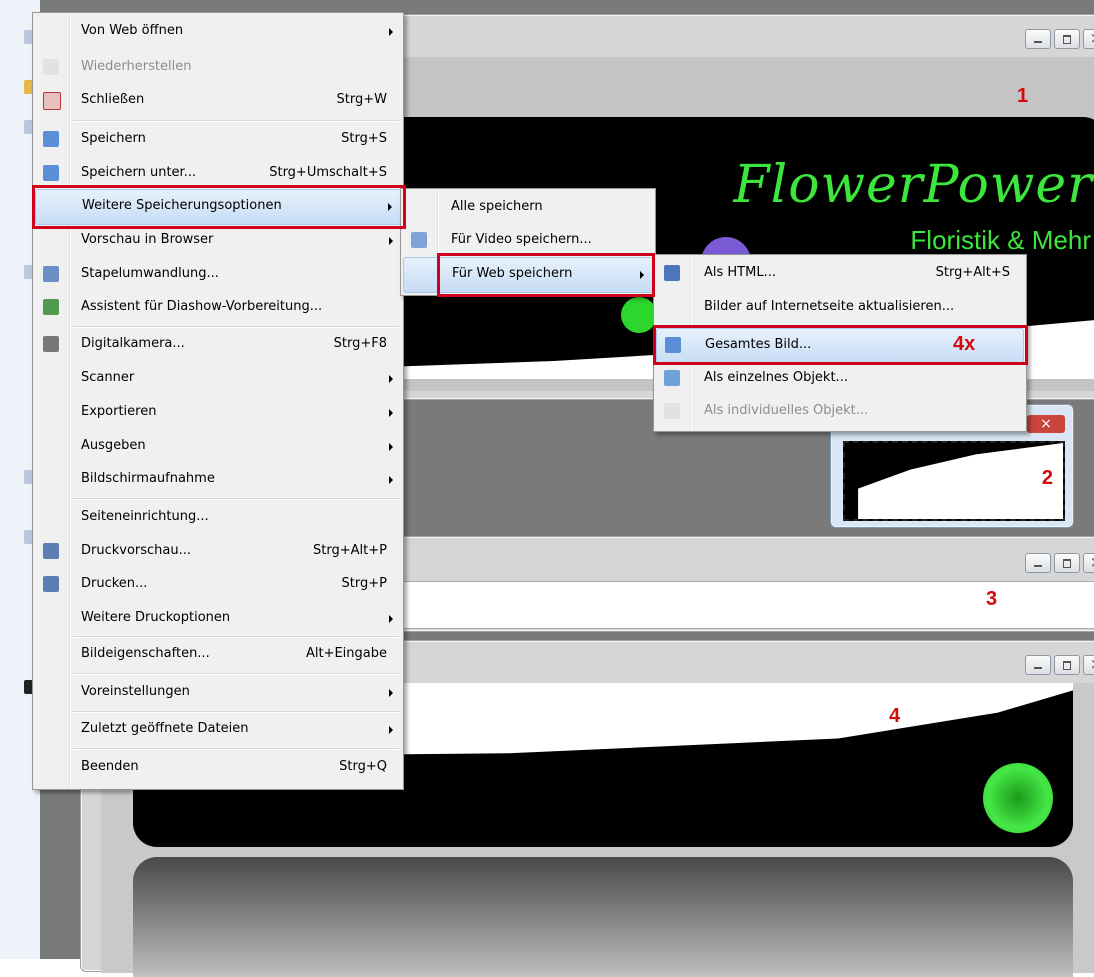 Image resolution: width=1094 pixels, height=977 pixels. I want to click on save-icon, so click(51, 139).